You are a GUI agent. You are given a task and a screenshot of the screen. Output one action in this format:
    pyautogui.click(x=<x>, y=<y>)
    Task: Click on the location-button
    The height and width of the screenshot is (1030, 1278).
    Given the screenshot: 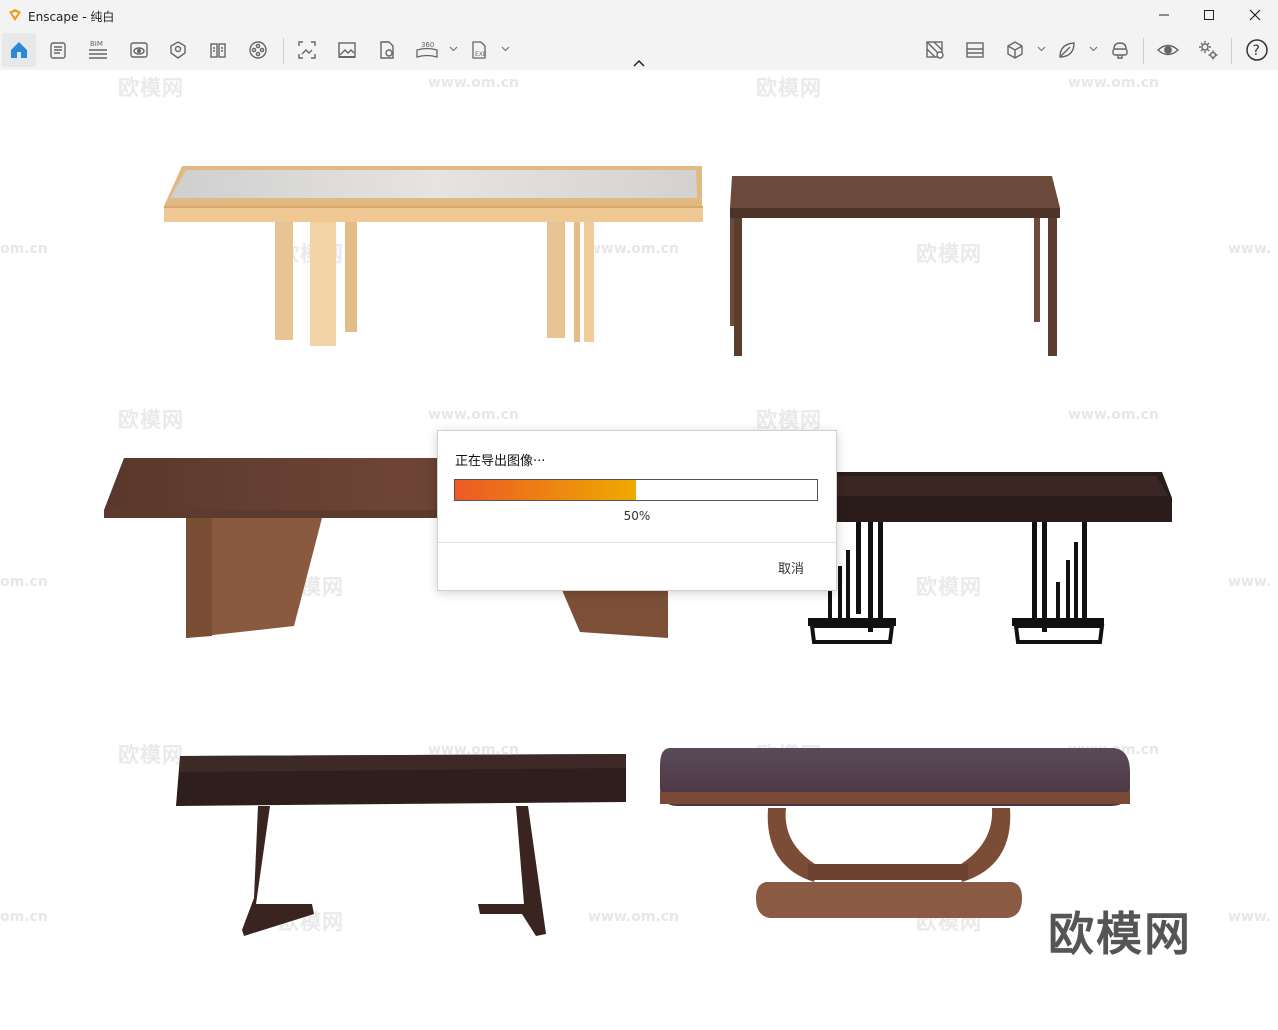 What is the action you would take?
    pyautogui.click(x=178, y=50)
    